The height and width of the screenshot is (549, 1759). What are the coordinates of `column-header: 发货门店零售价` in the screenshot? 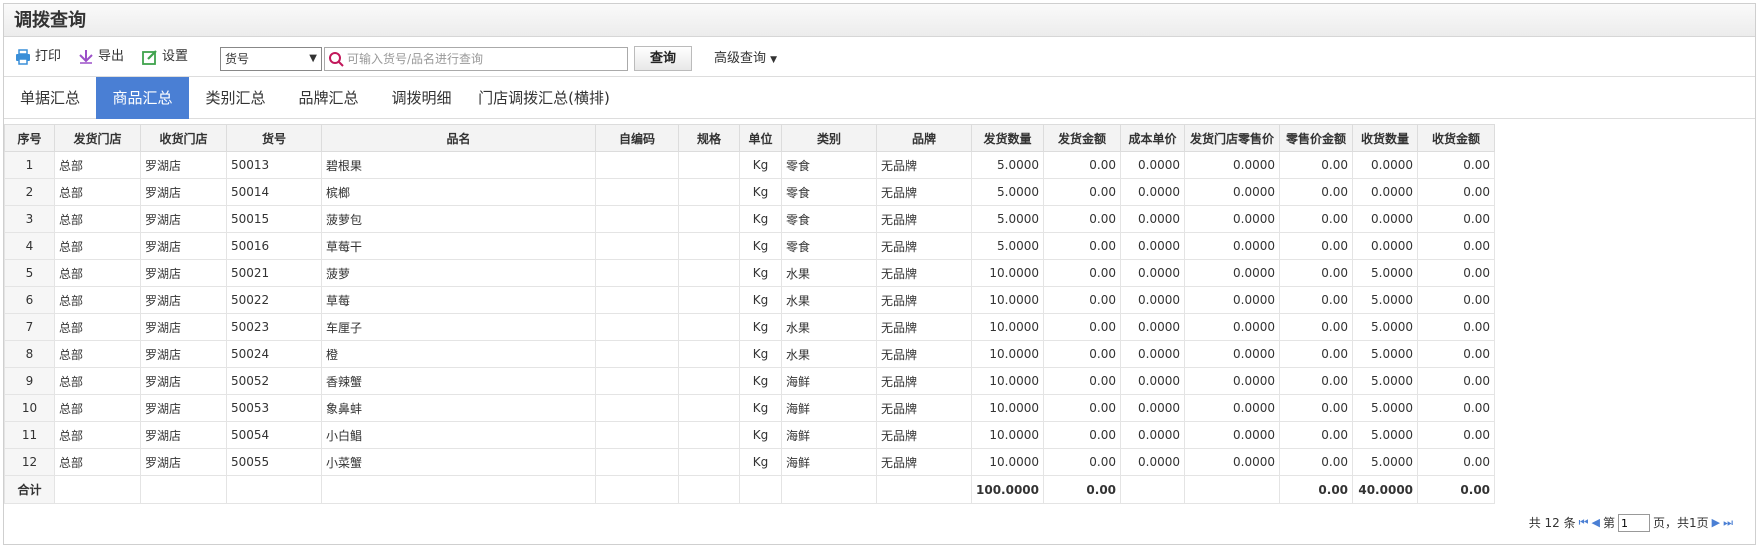 It's located at (1232, 138).